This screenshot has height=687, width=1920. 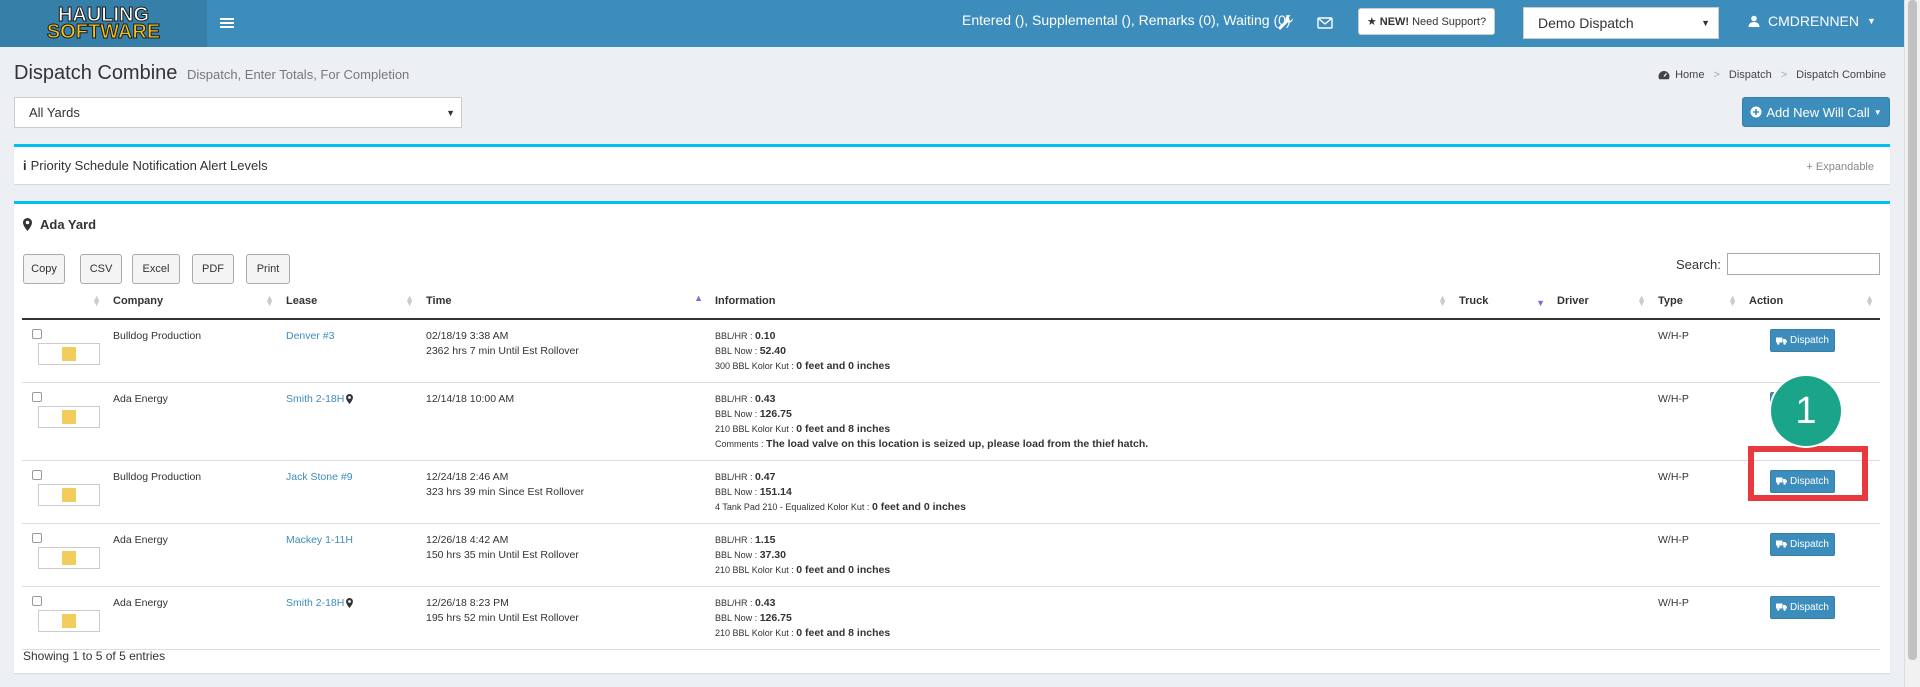 What do you see at coordinates (310, 336) in the screenshot?
I see `lease-link: Denver #3` at bounding box center [310, 336].